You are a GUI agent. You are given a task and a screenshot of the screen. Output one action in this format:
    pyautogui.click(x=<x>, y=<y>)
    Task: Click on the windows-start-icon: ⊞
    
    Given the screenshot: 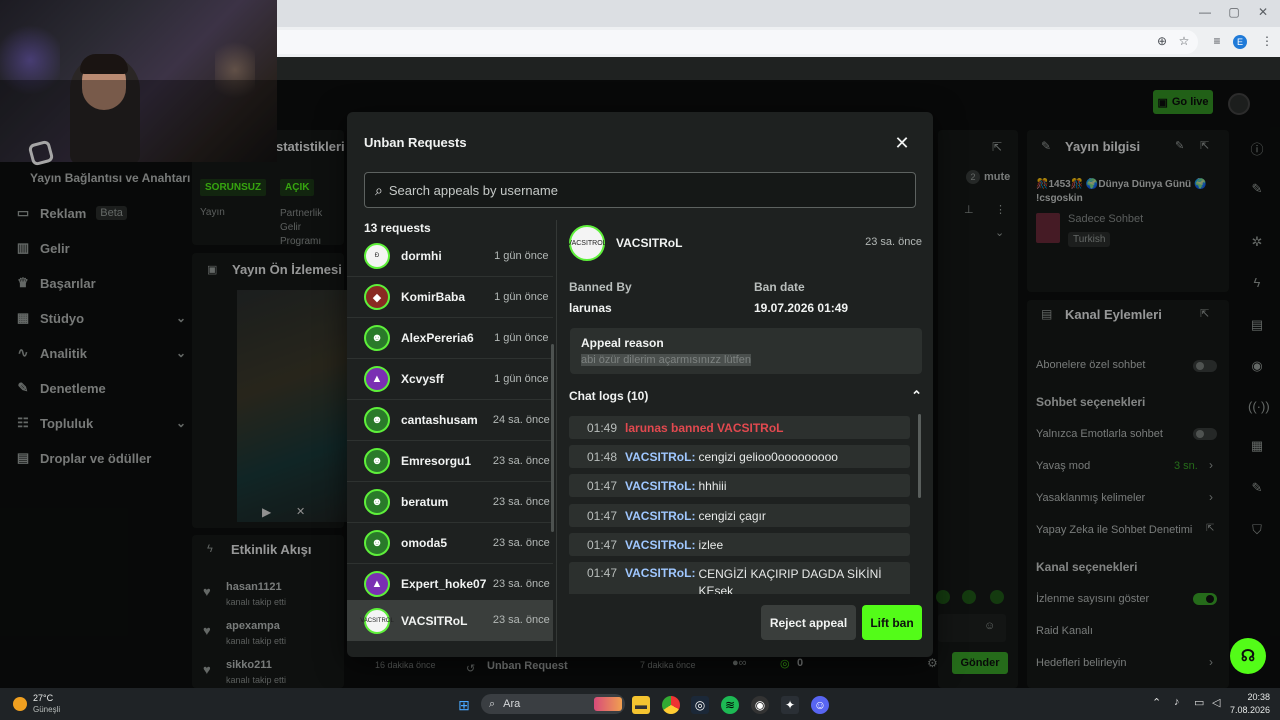 What is the action you would take?
    pyautogui.click(x=464, y=705)
    